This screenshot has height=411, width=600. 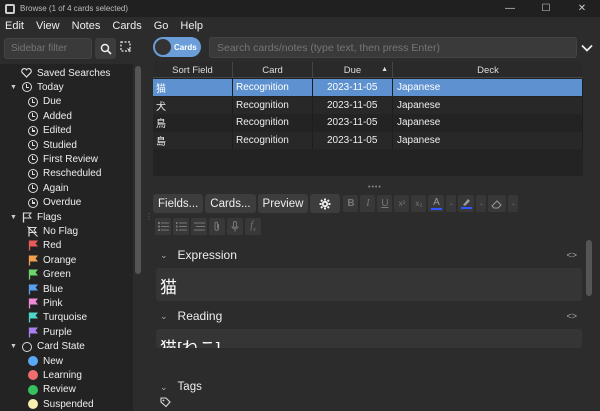 What do you see at coordinates (402, 203) in the screenshot?
I see `superscript-button: x²` at bounding box center [402, 203].